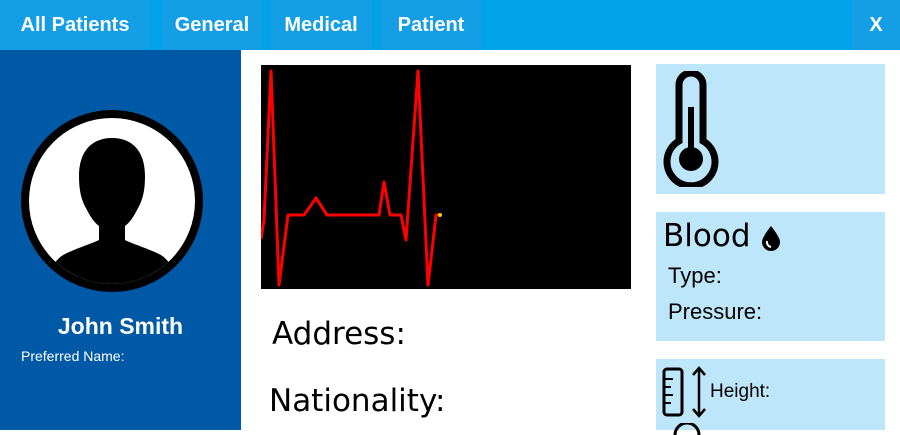  Describe the element at coordinates (771, 238) in the screenshot. I see `blood-drop-icon` at that location.